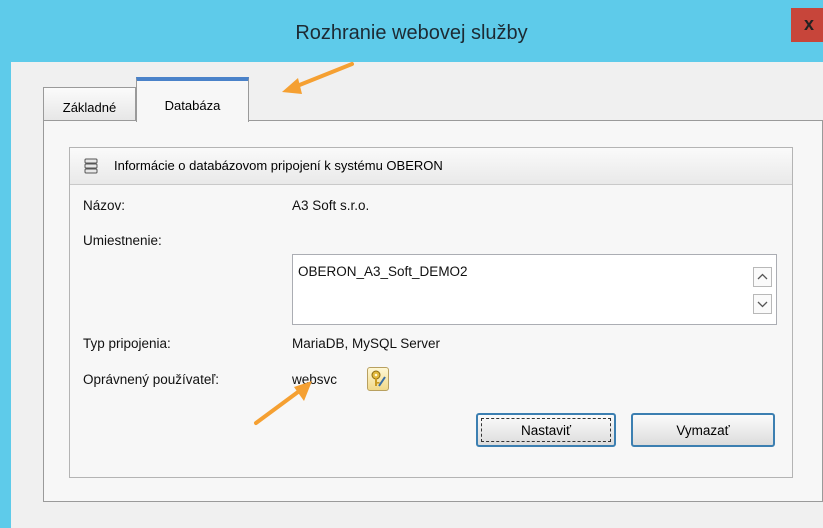  I want to click on chevron-down-icon, so click(762, 304).